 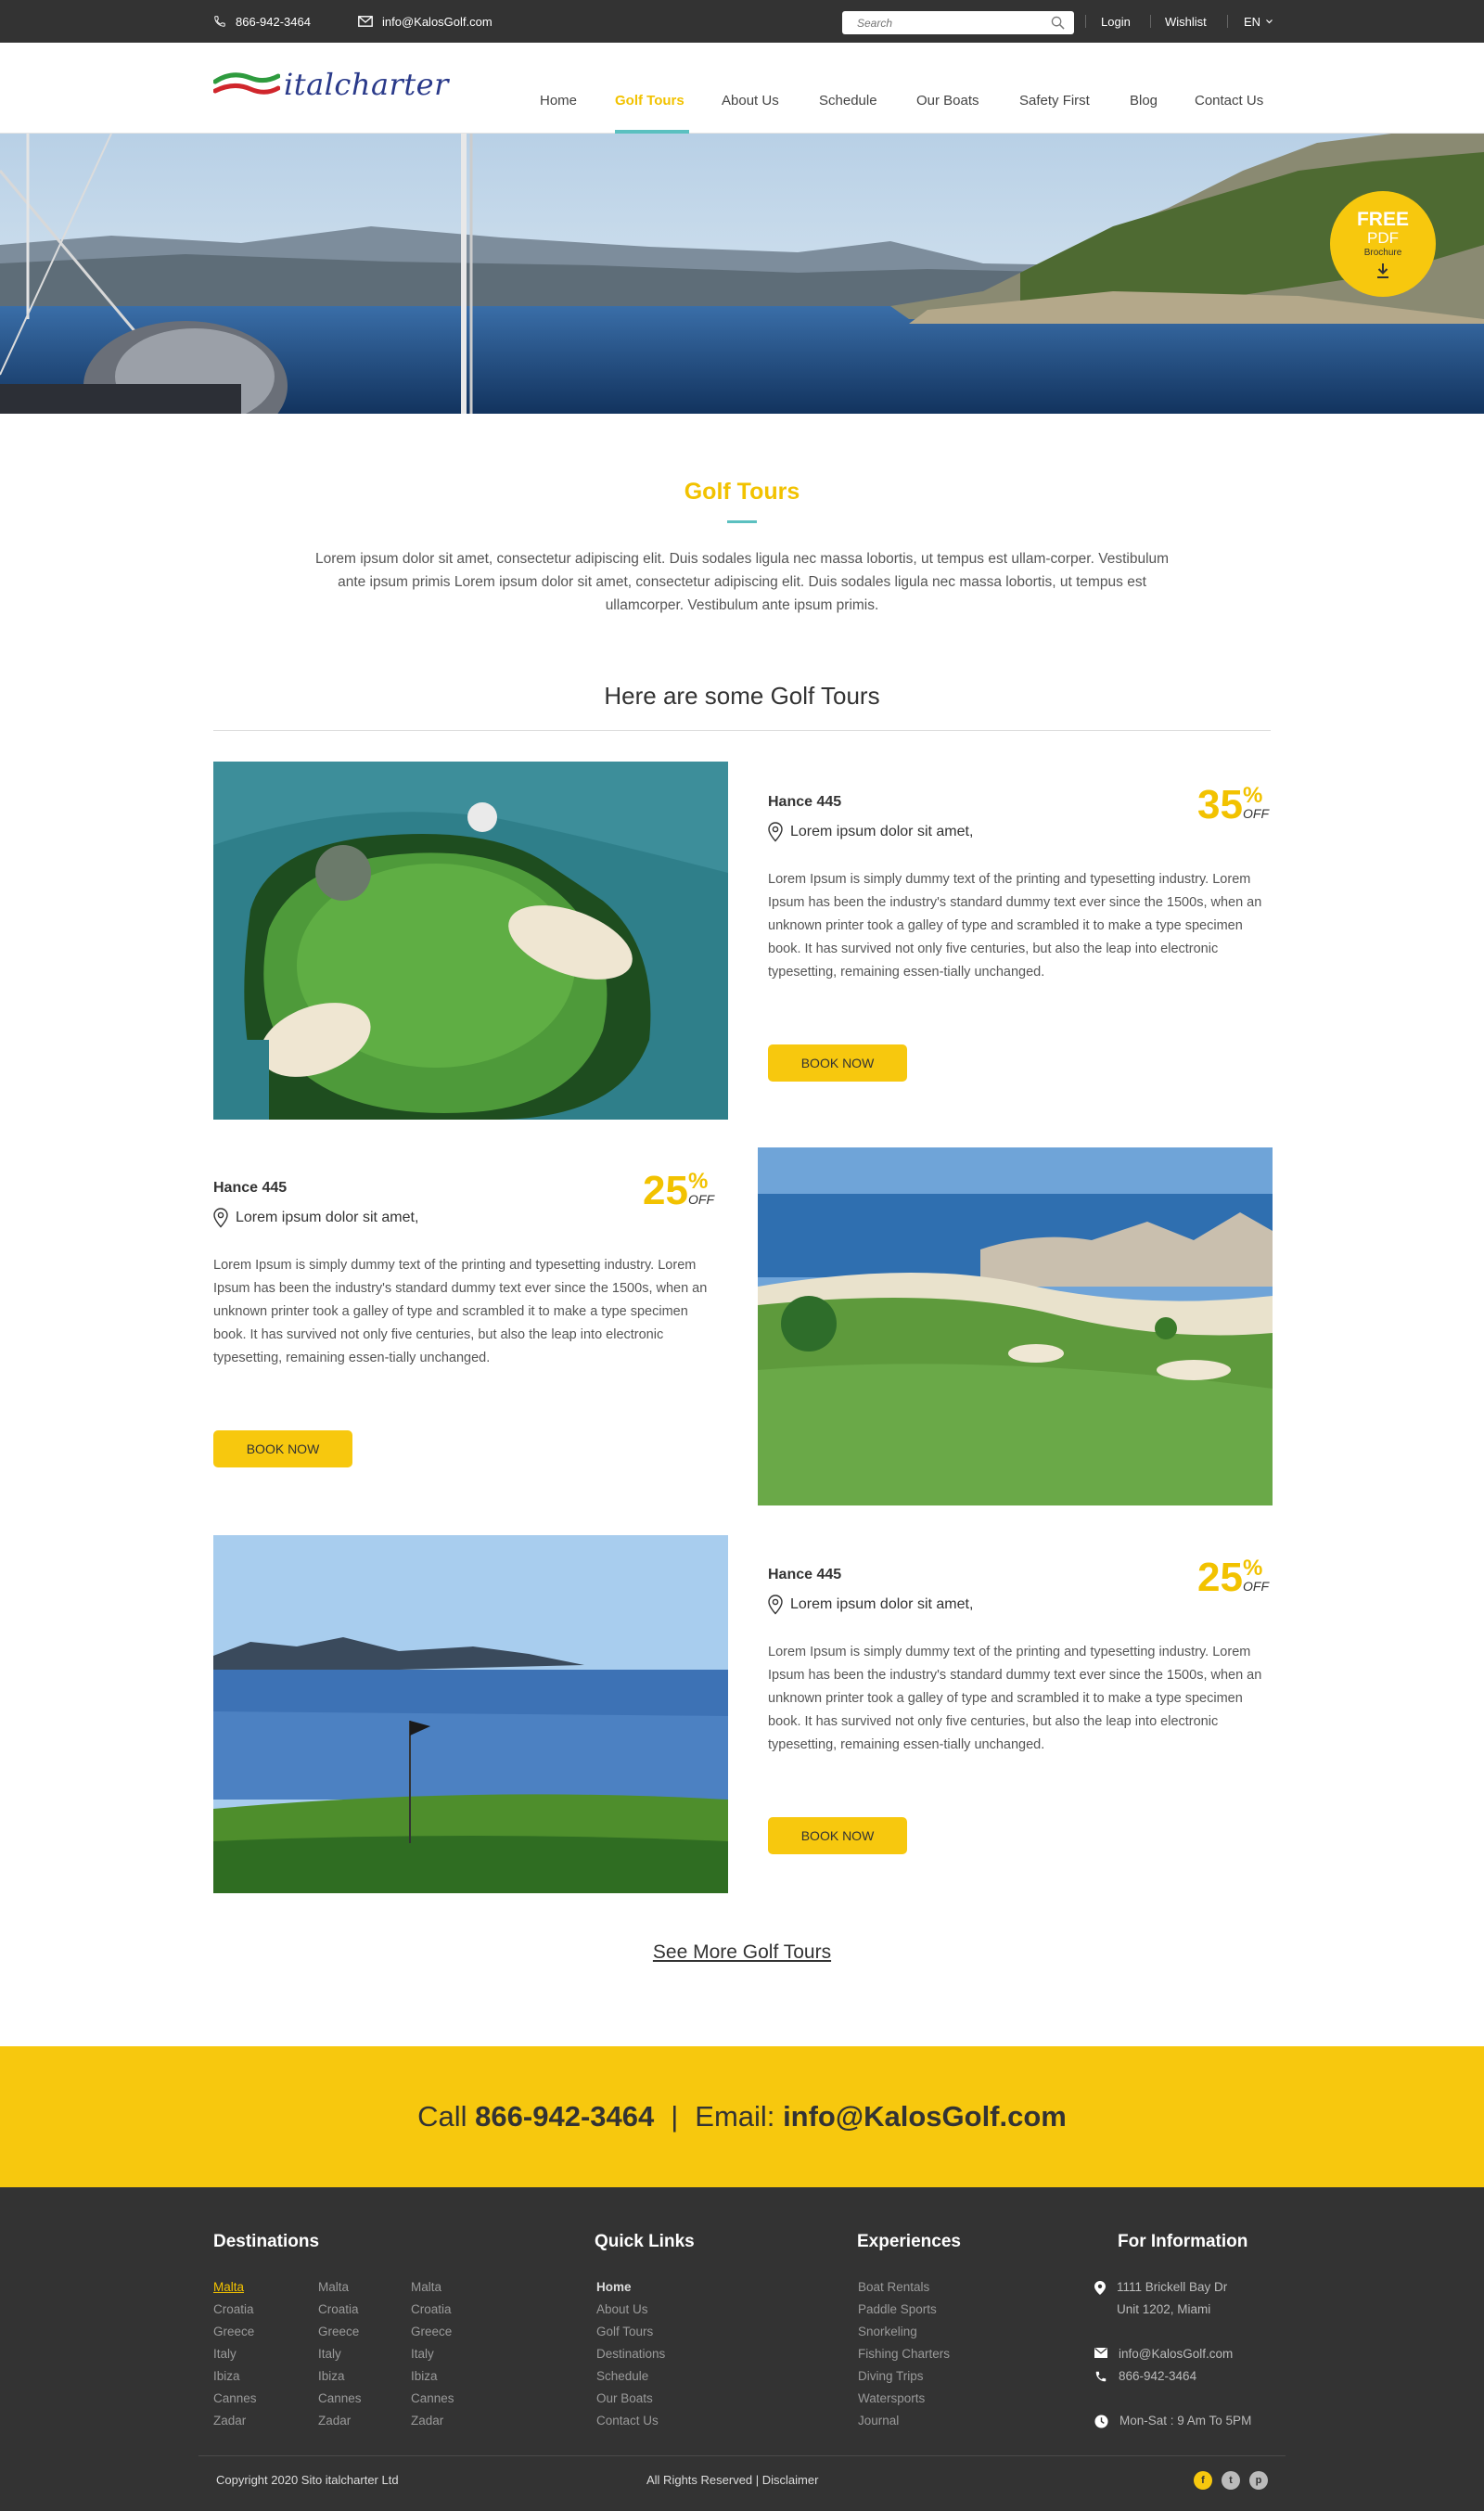 I want to click on discount-percent: %, so click(x=1253, y=795).